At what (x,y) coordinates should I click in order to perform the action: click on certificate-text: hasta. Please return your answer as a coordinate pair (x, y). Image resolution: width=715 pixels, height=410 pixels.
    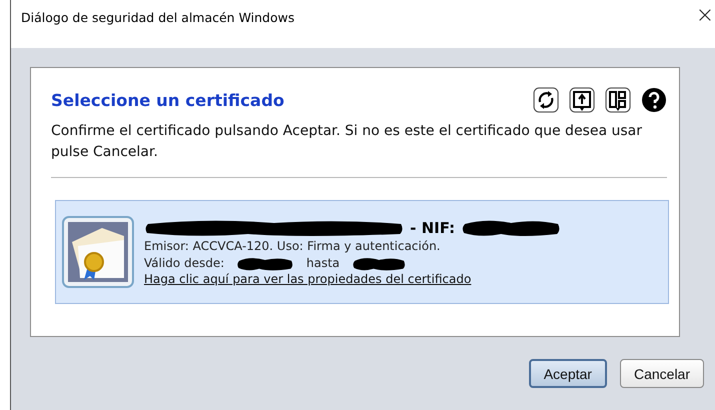
    Looking at the image, I should click on (323, 263).